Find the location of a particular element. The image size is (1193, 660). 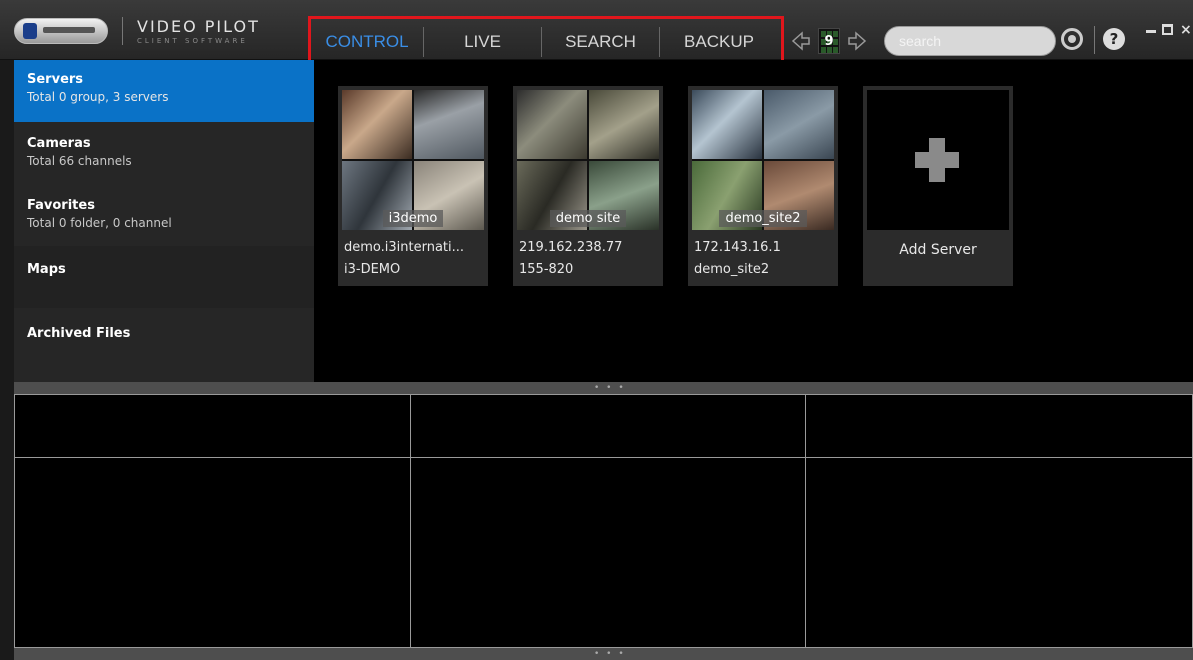

app-title: VIDEO PILOT is located at coordinates (198, 26).